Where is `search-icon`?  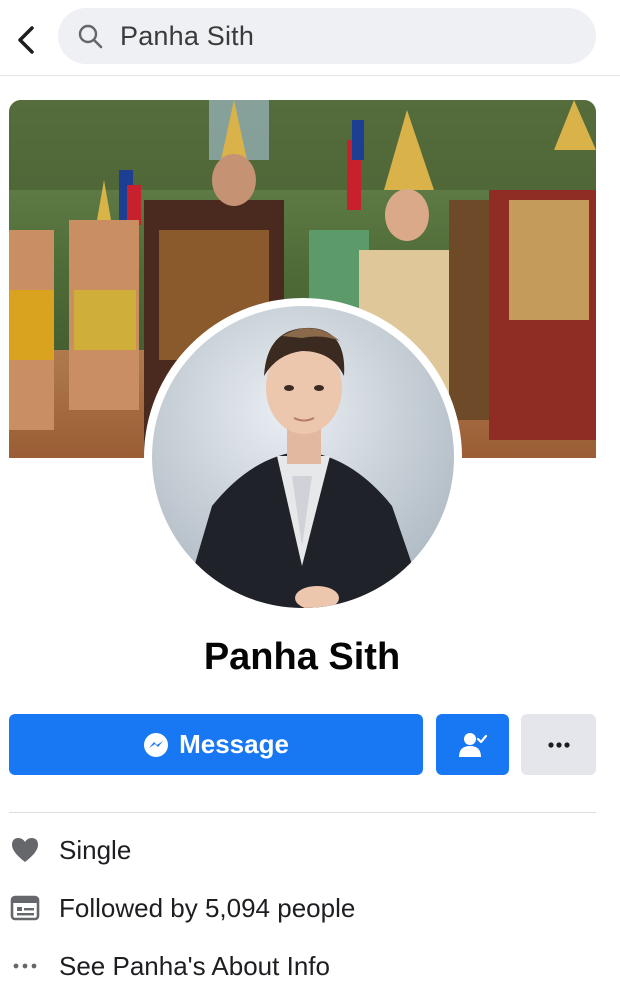
search-icon is located at coordinates (90, 36).